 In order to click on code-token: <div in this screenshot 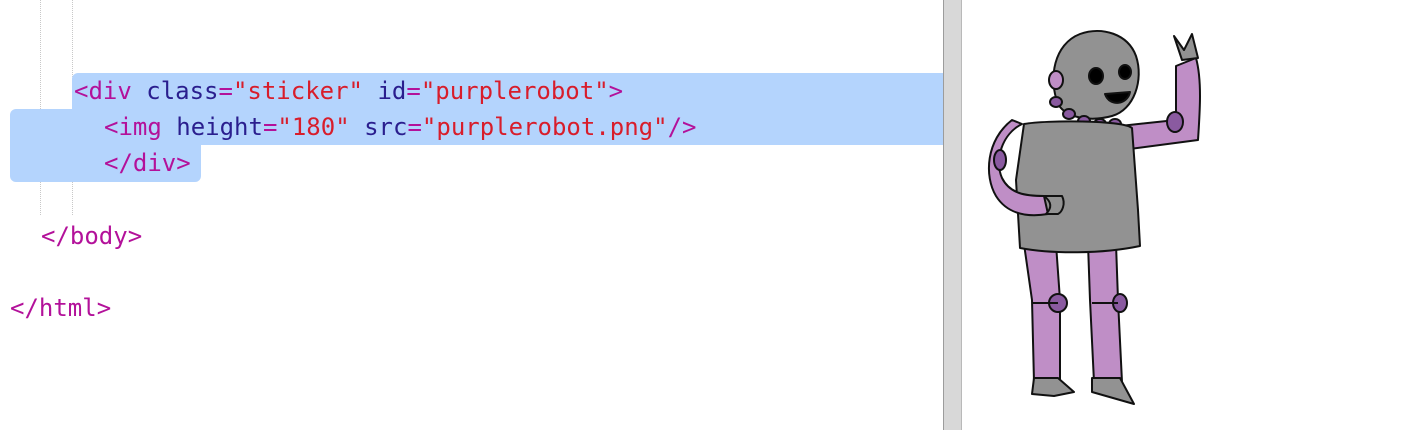, I will do `click(110, 91)`.